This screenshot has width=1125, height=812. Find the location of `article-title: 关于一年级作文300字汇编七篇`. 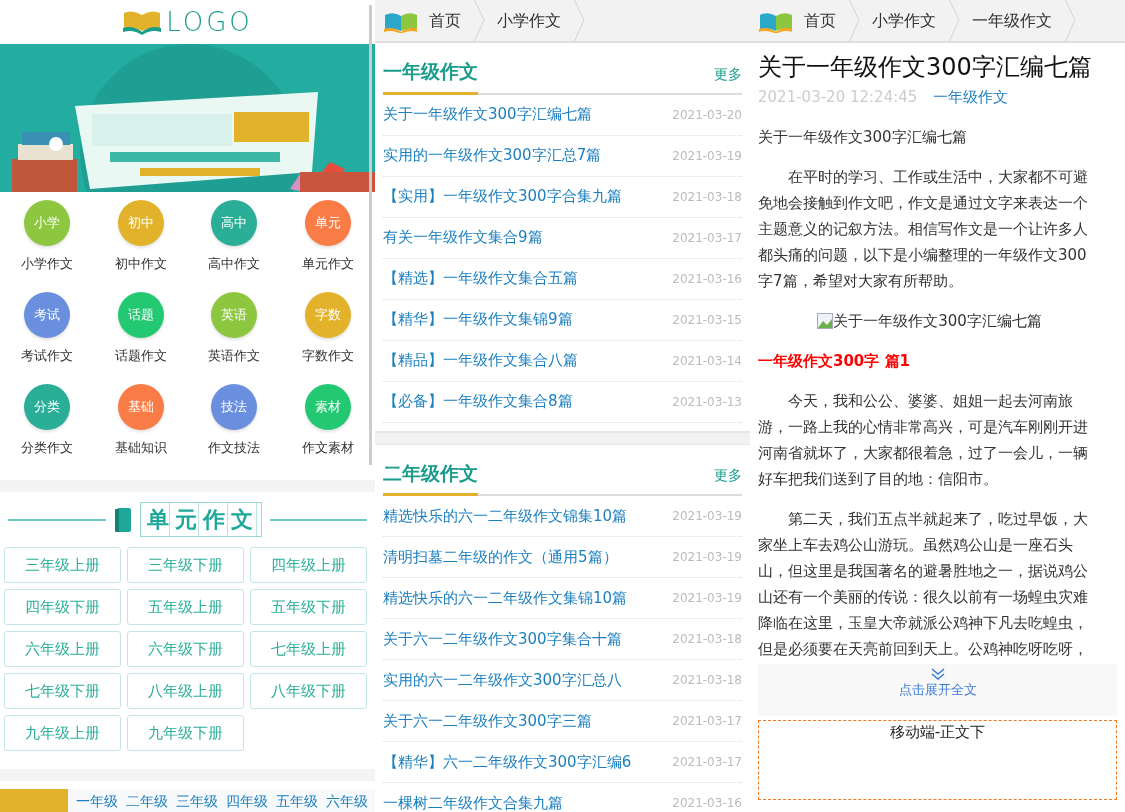

article-title: 关于一年级作文300字汇编七篇 is located at coordinates (925, 67).